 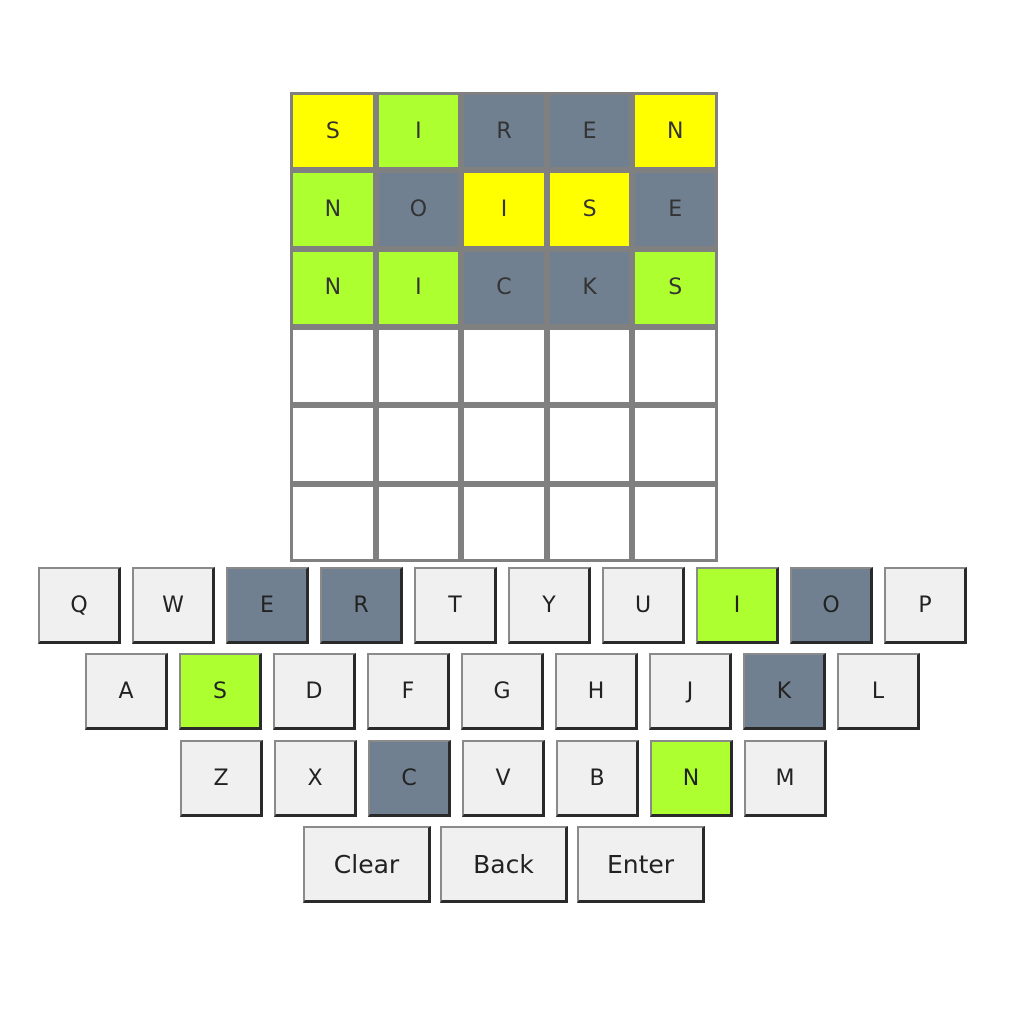 I want to click on key-b: B, so click(x=597, y=778).